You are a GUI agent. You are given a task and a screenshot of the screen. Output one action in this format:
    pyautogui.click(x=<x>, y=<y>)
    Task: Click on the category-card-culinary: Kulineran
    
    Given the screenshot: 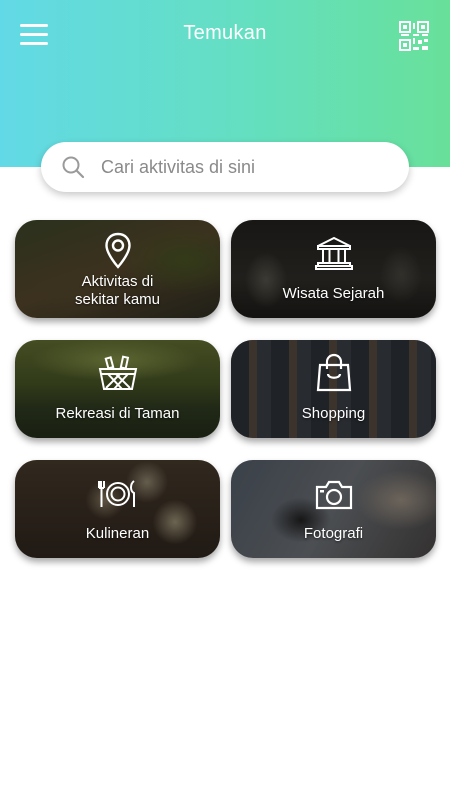 What is the action you would take?
    pyautogui.click(x=117, y=509)
    